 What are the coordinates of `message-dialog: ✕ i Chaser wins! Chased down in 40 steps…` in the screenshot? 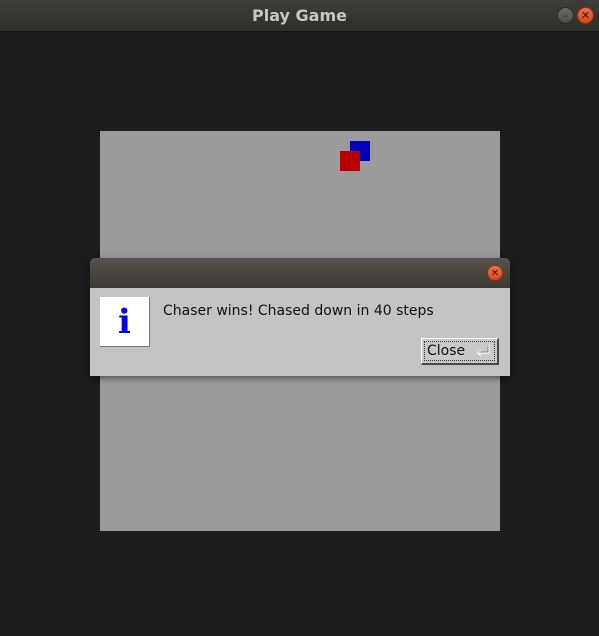 It's located at (300, 317).